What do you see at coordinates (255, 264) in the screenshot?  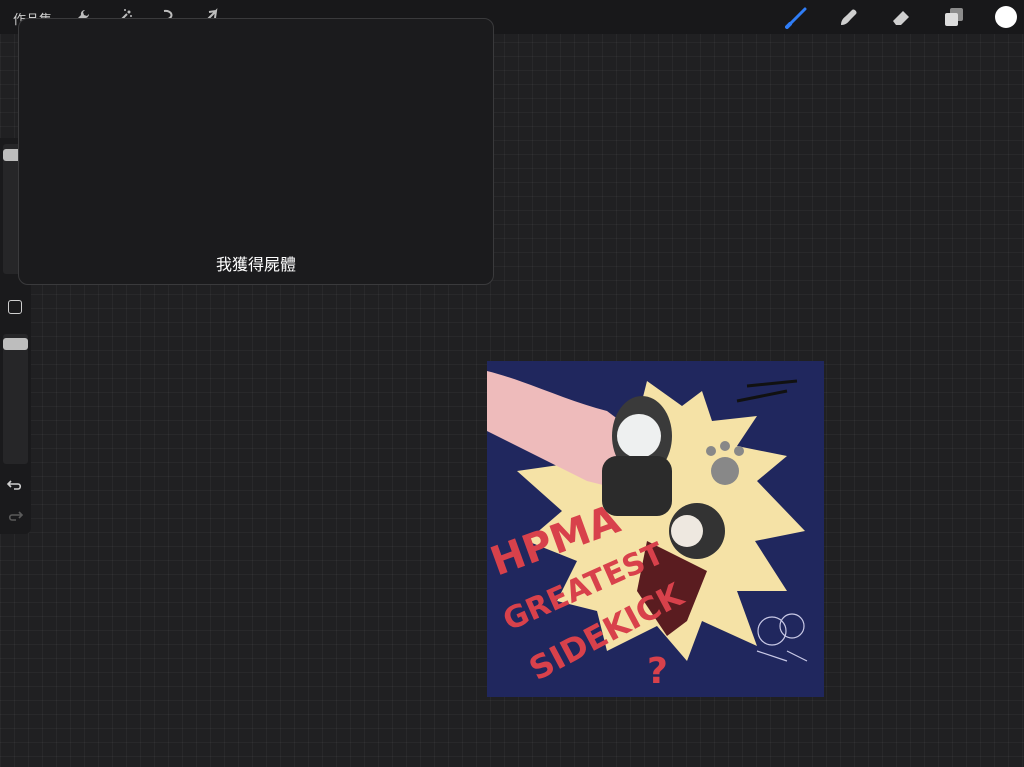 I see `popup-message: 我獲得屍體` at bounding box center [255, 264].